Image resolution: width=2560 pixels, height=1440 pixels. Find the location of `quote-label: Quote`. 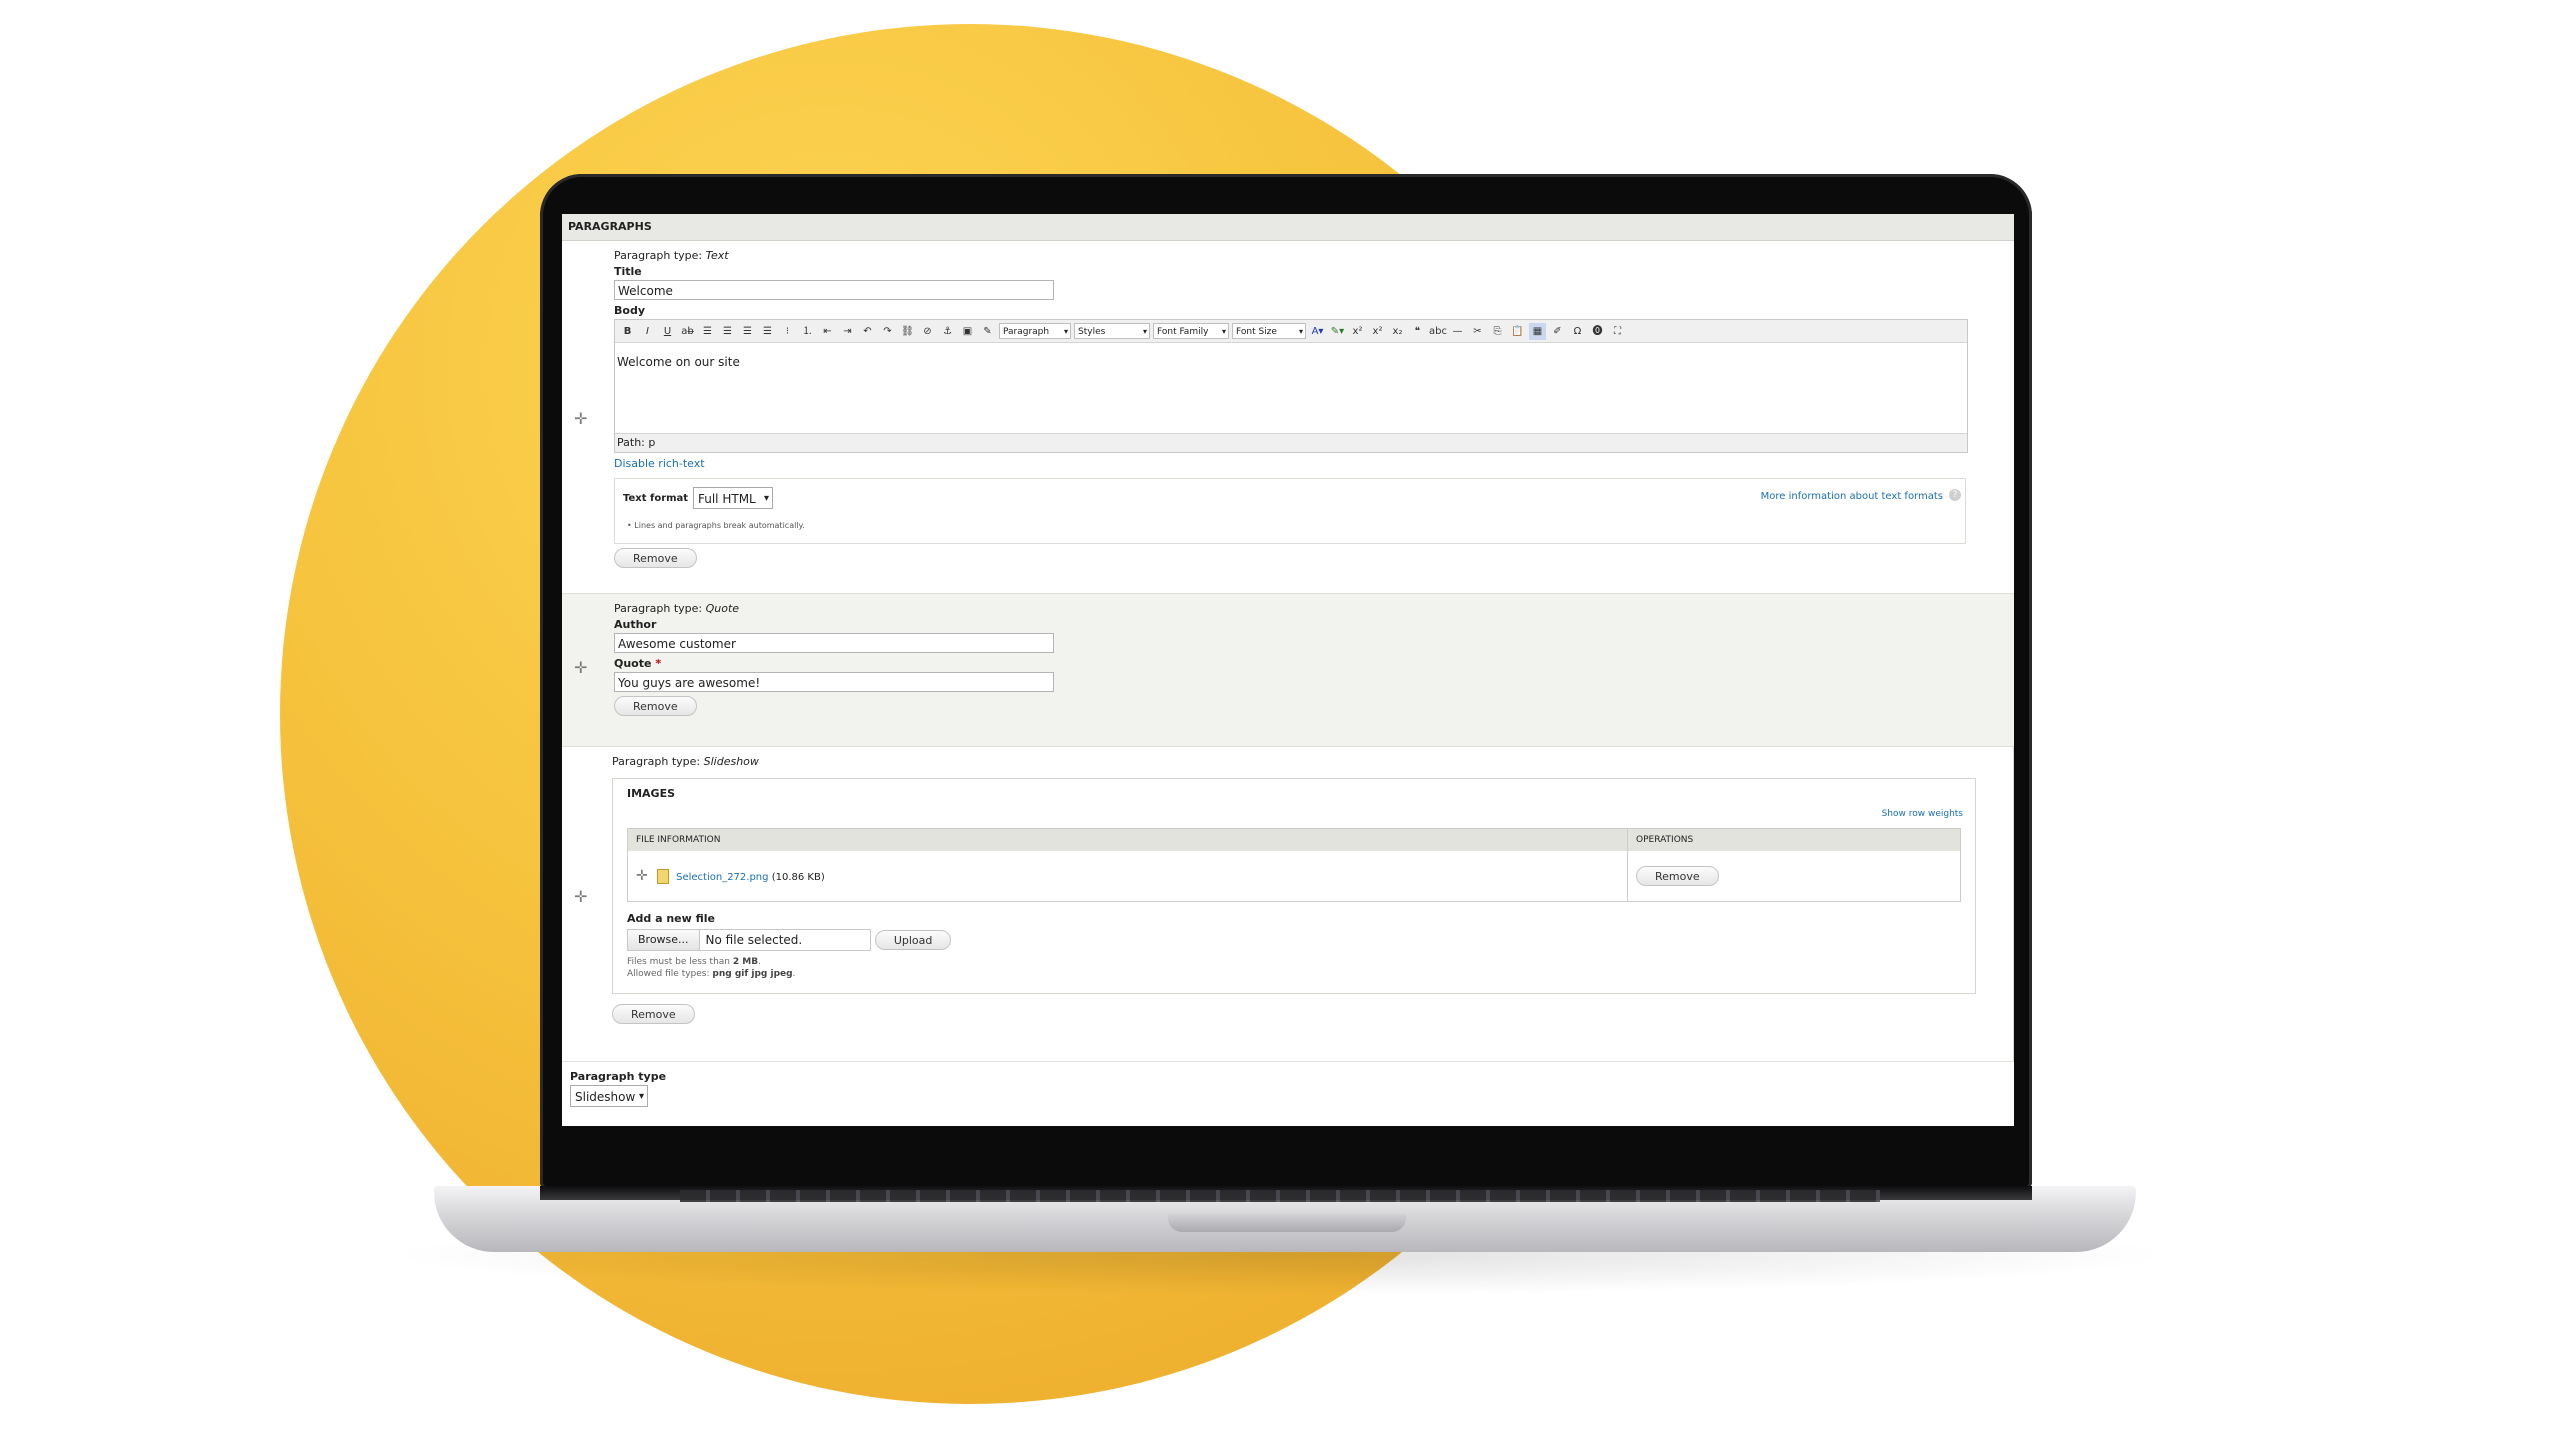

quote-label: Quote is located at coordinates (633, 663).